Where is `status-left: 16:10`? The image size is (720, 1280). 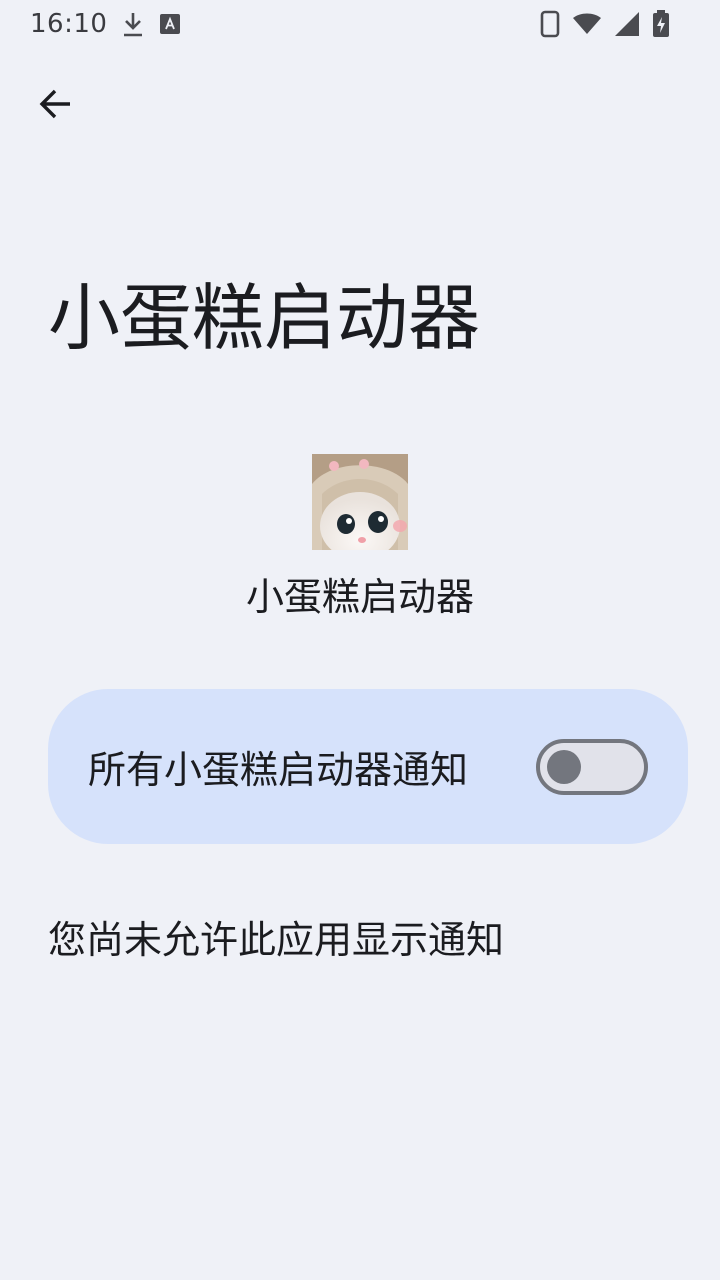 status-left: 16:10 is located at coordinates (105, 24).